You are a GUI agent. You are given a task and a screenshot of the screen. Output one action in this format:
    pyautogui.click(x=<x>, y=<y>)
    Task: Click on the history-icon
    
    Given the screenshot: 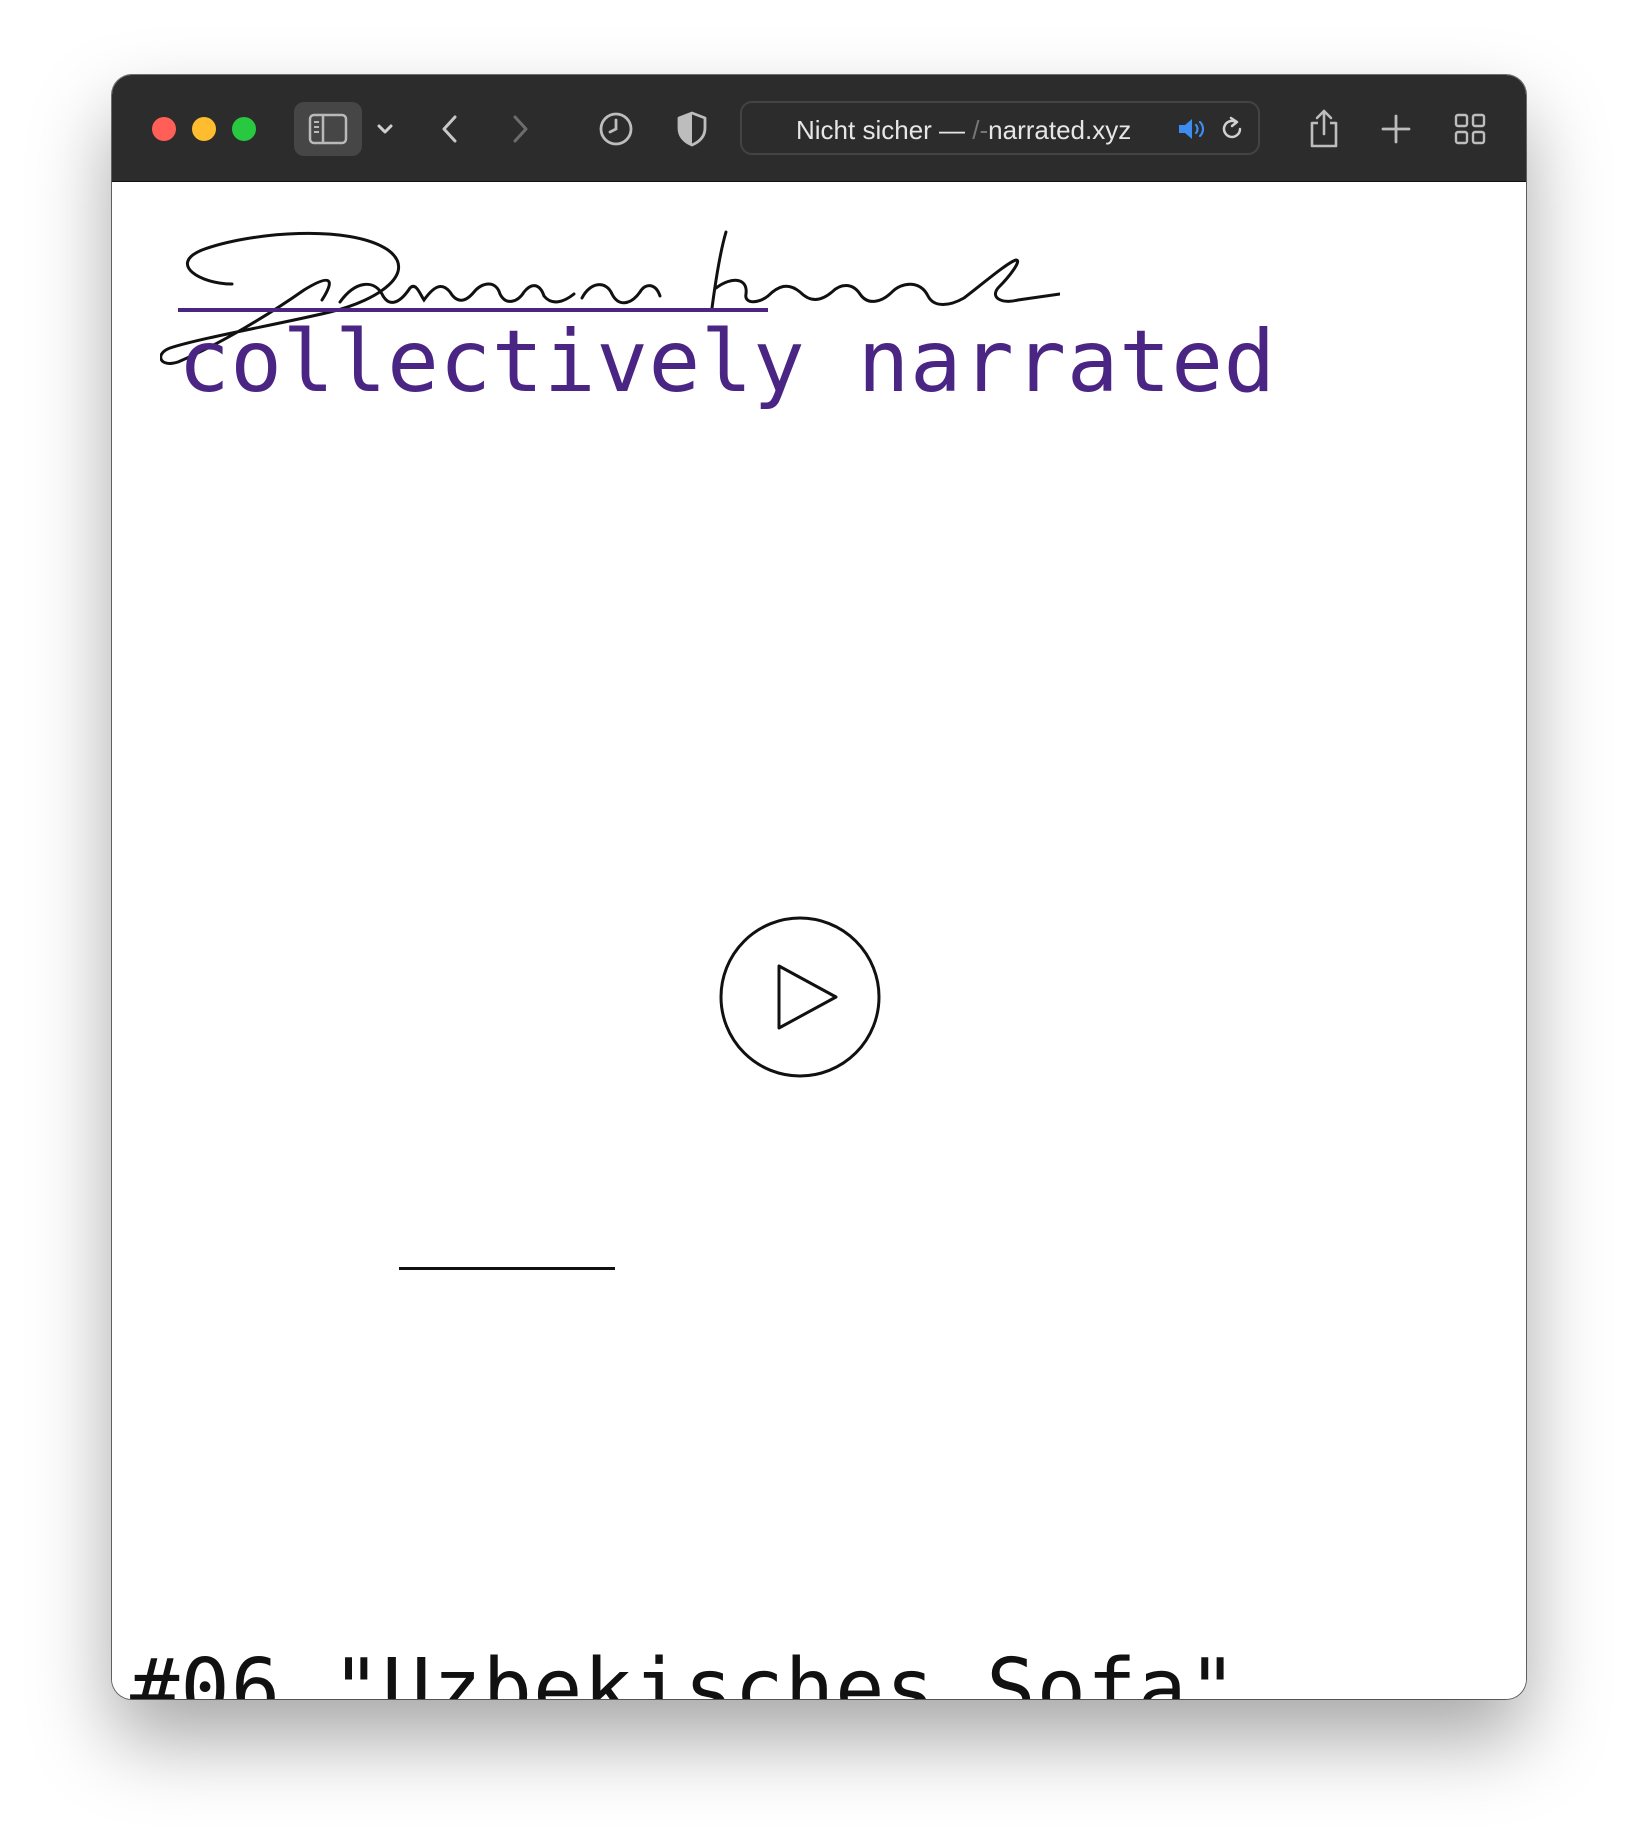 What is the action you would take?
    pyautogui.click(x=616, y=129)
    